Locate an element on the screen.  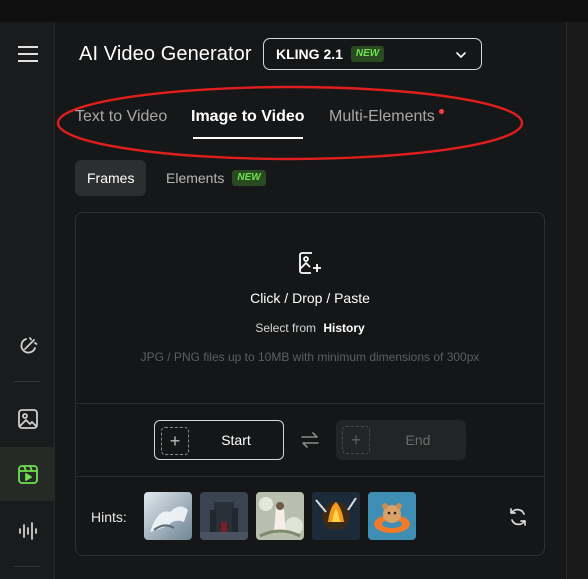
select-from-history: Select from History is located at coordinates (310, 328).